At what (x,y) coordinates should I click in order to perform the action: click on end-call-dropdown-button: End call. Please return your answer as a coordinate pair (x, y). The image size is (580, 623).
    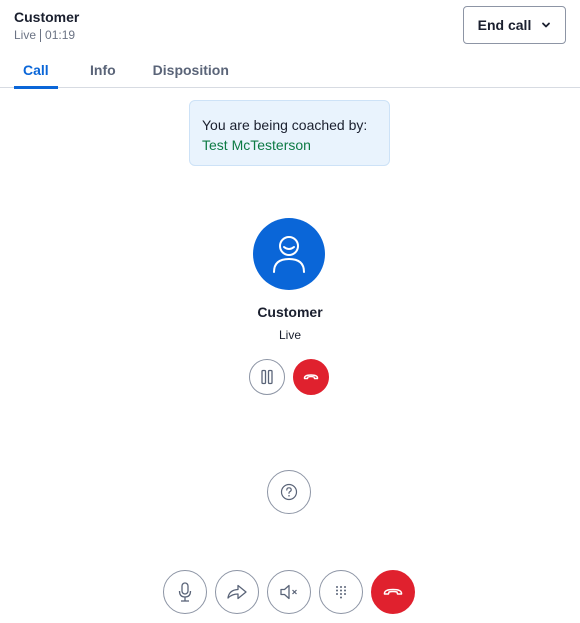
    Looking at the image, I should click on (514, 25).